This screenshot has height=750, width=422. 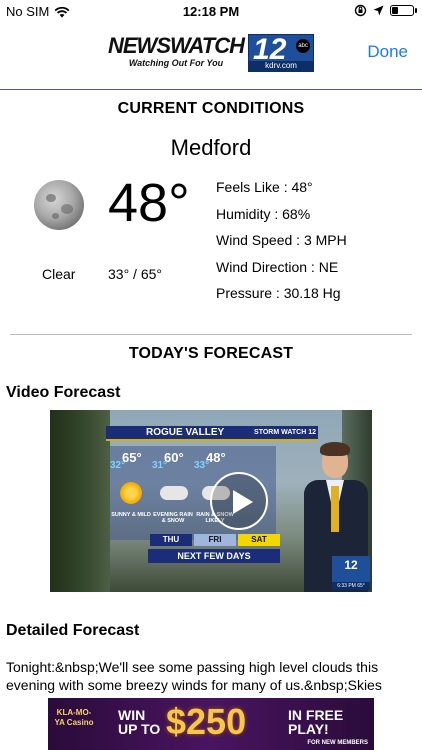 I want to click on detail-value: 3 MPH, so click(x=325, y=240).